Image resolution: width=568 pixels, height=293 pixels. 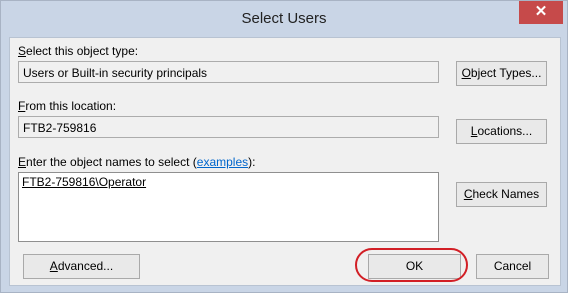 What do you see at coordinates (67, 106) in the screenshot?
I see `location-label: From this location:` at bounding box center [67, 106].